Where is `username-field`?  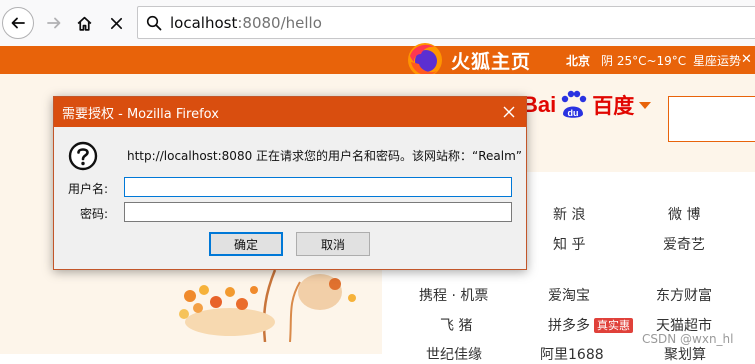 username-field is located at coordinates (318, 187).